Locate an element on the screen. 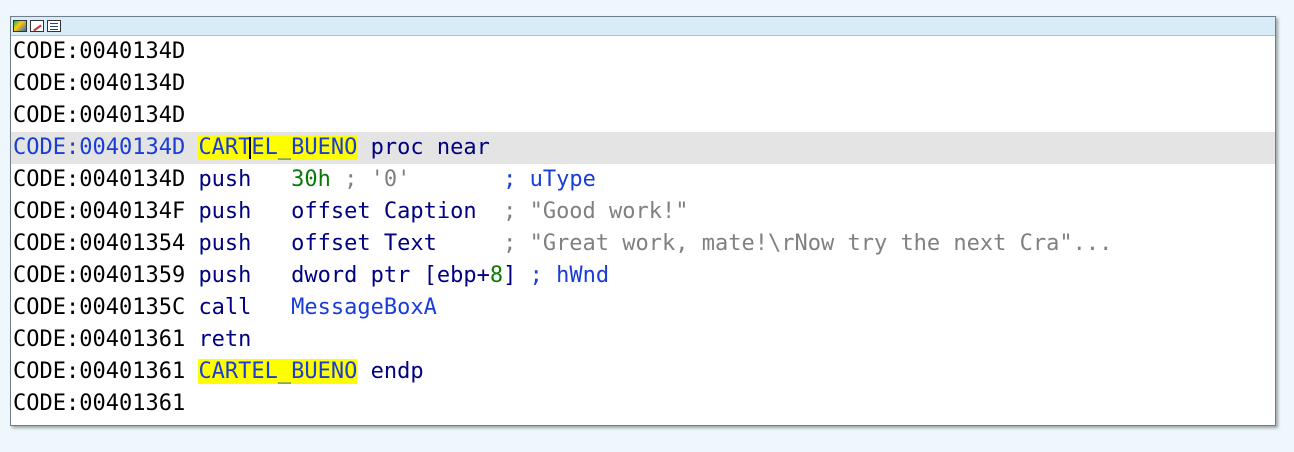 The width and height of the screenshot is (1294, 452). code-line: CODE:0040135C call MessageBoxA is located at coordinates (643, 308).